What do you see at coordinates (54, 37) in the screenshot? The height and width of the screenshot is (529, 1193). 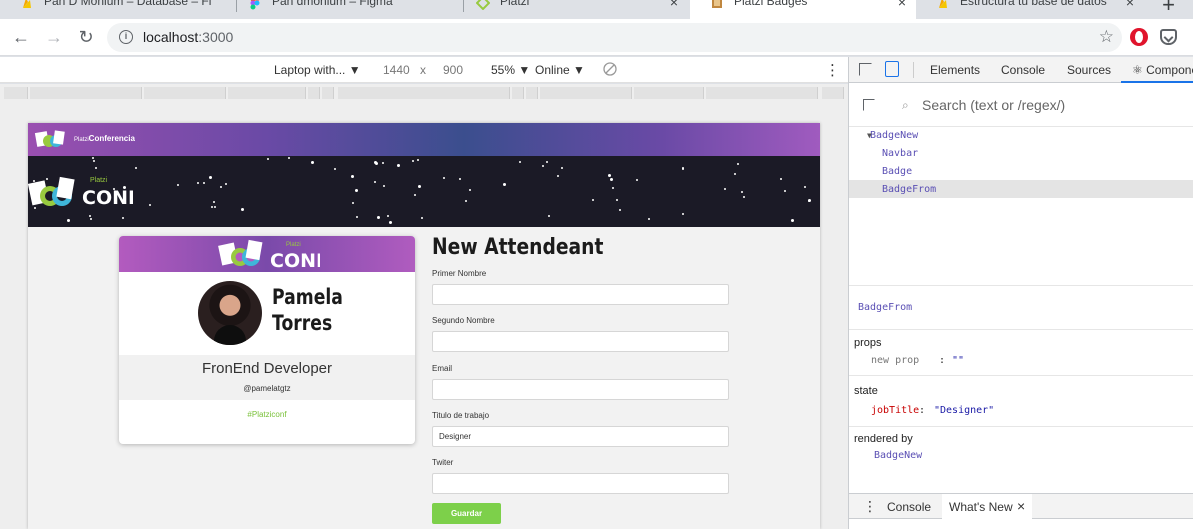 I see `forward-arrow-icon: →` at bounding box center [54, 37].